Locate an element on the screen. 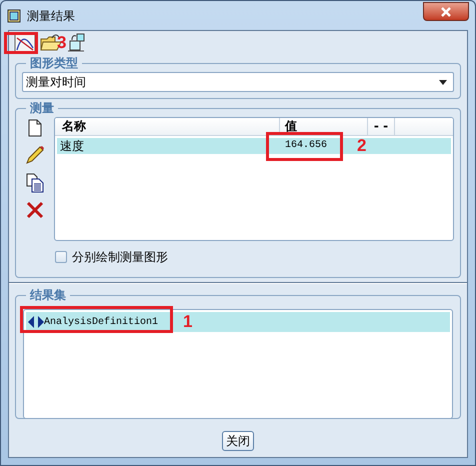 Image resolution: width=476 pixels, height=466 pixels. window-icon is located at coordinates (14, 15).